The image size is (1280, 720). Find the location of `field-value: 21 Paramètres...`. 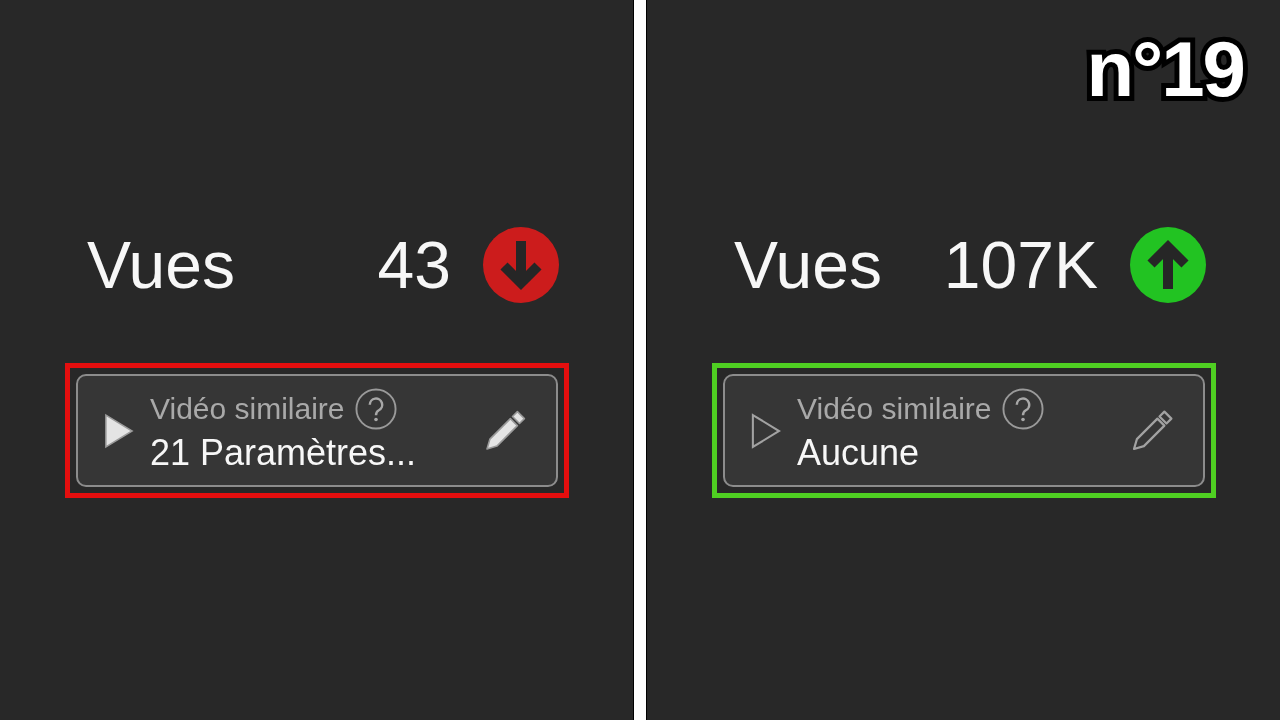

field-value: 21 Paramètres... is located at coordinates (283, 452).